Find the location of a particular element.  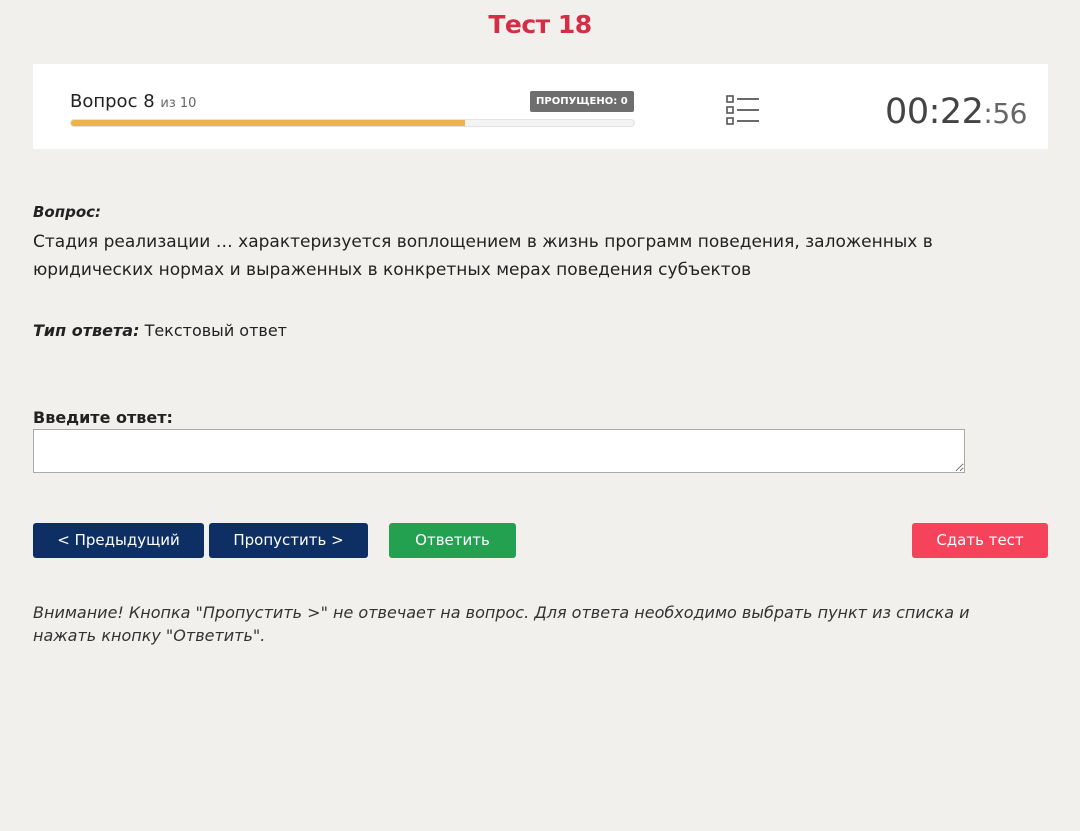

progress-fill is located at coordinates (268, 123).